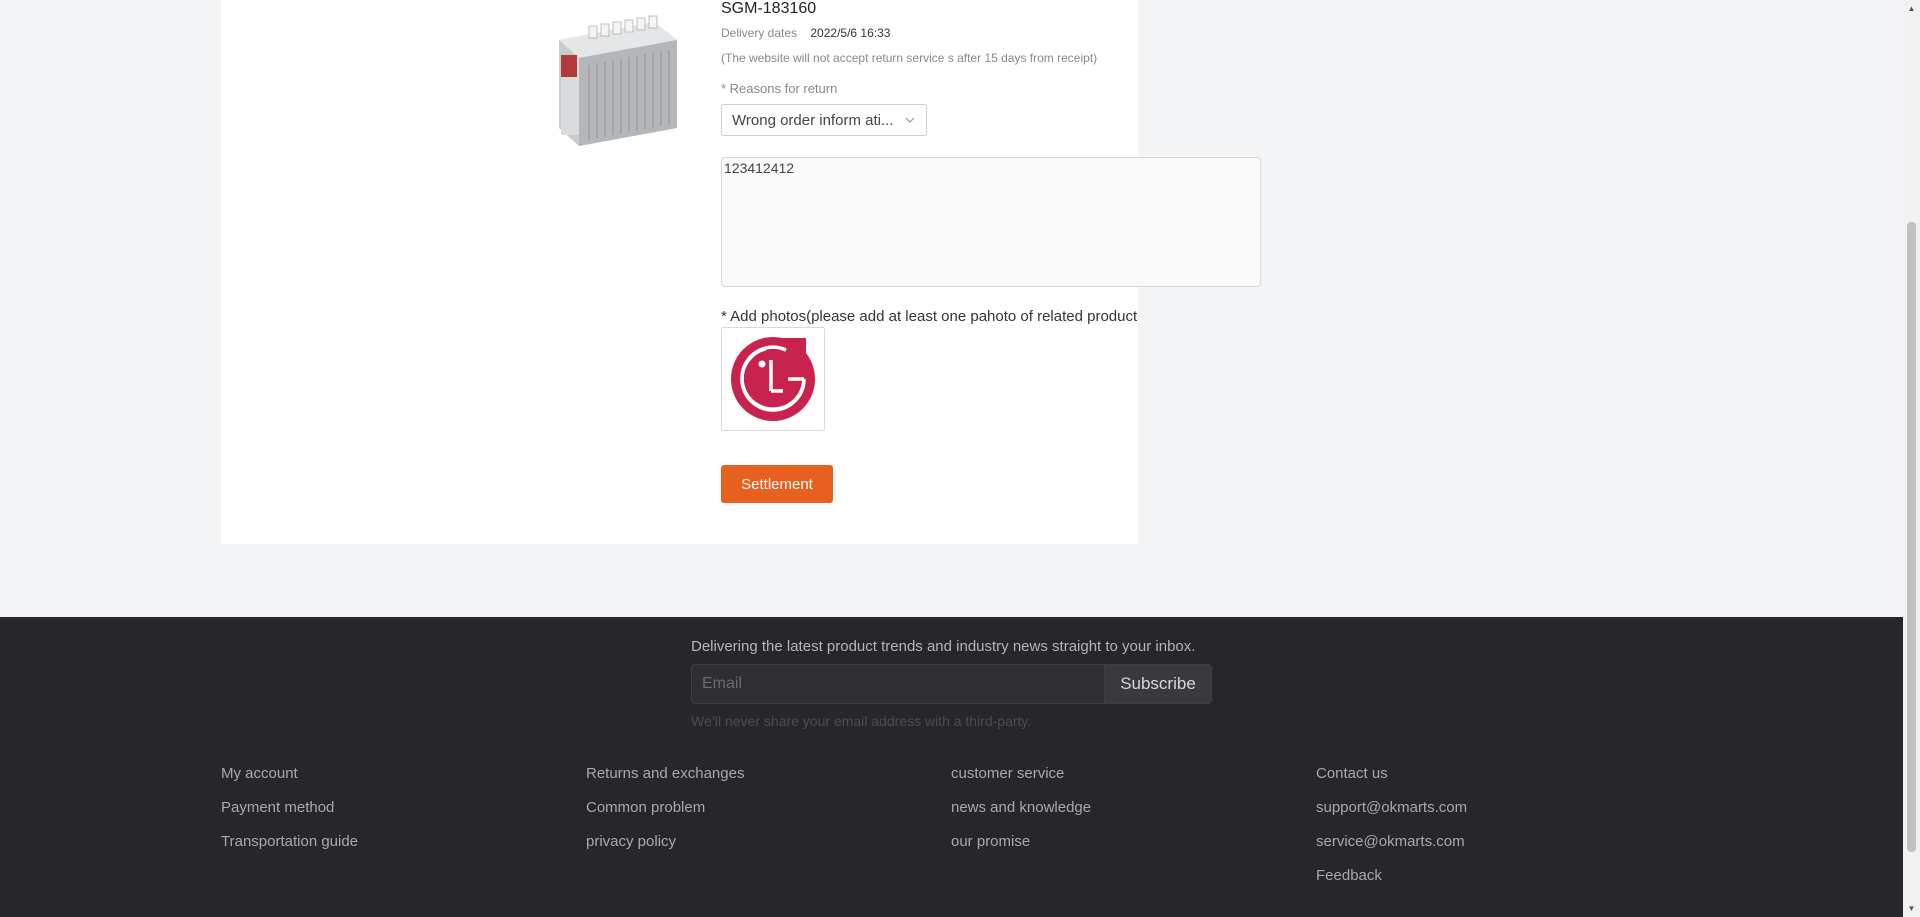 Image resolution: width=1920 pixels, height=917 pixels. Describe the element at coordinates (665, 774) in the screenshot. I see `footer-link-returns: Returns and exchanges` at that location.